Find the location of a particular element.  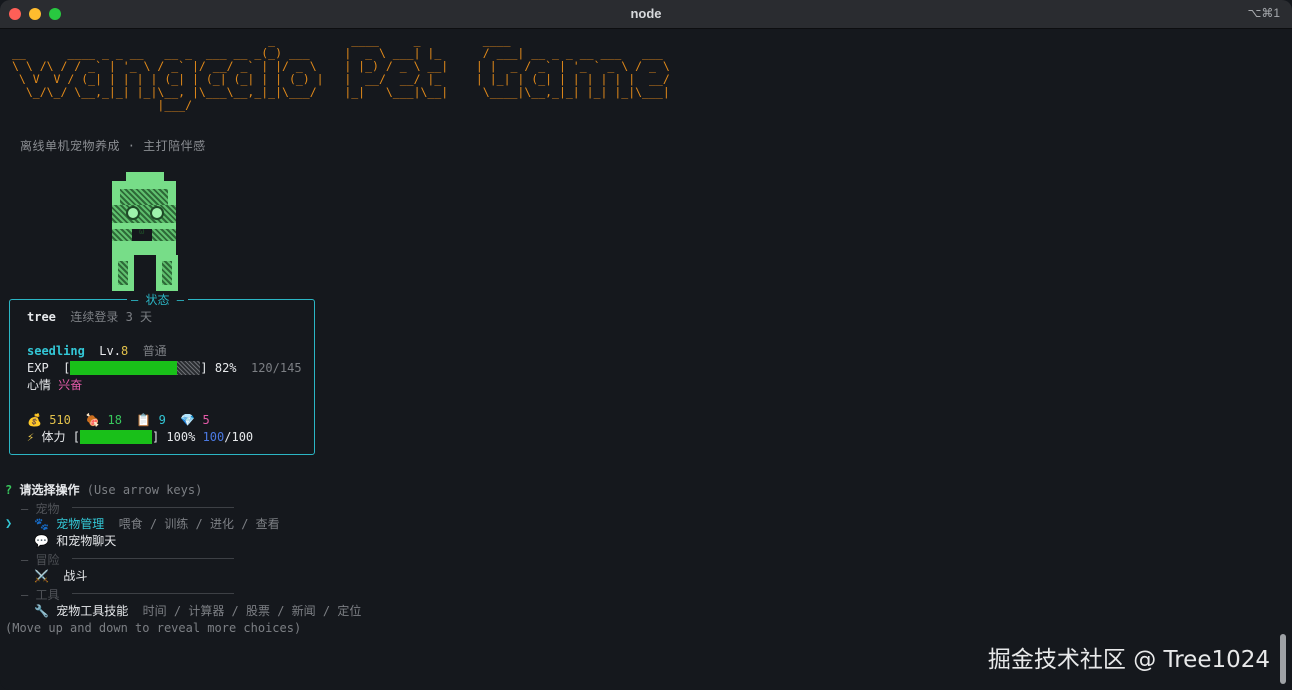

prompt-hint: (Use arrow keys) is located at coordinates (144, 490).